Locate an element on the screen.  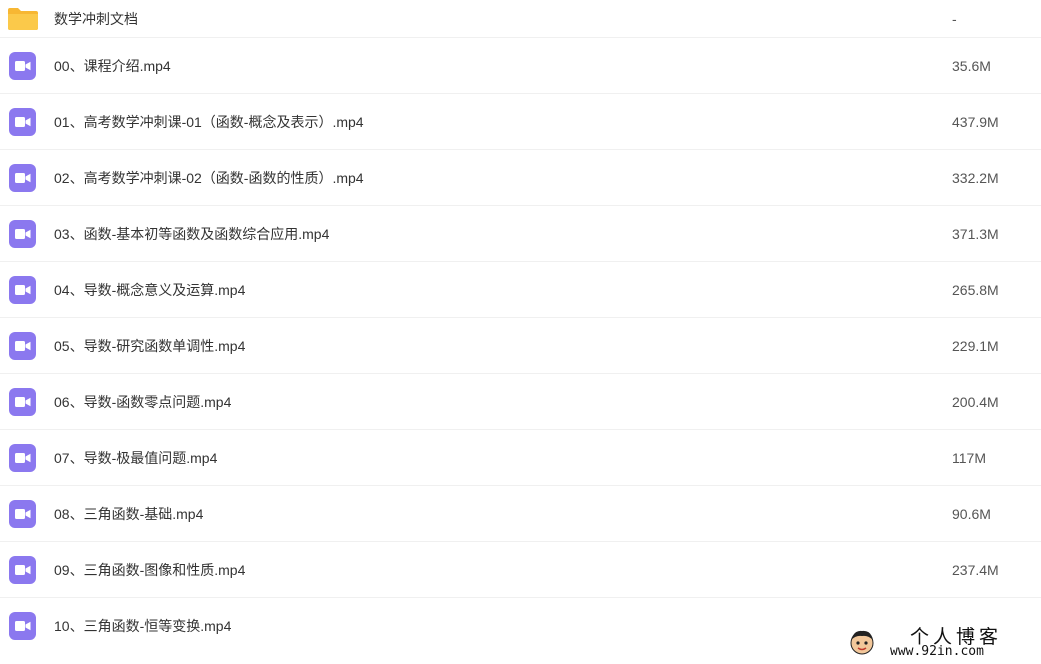
file-size: 229.1M is located at coordinates (975, 345).